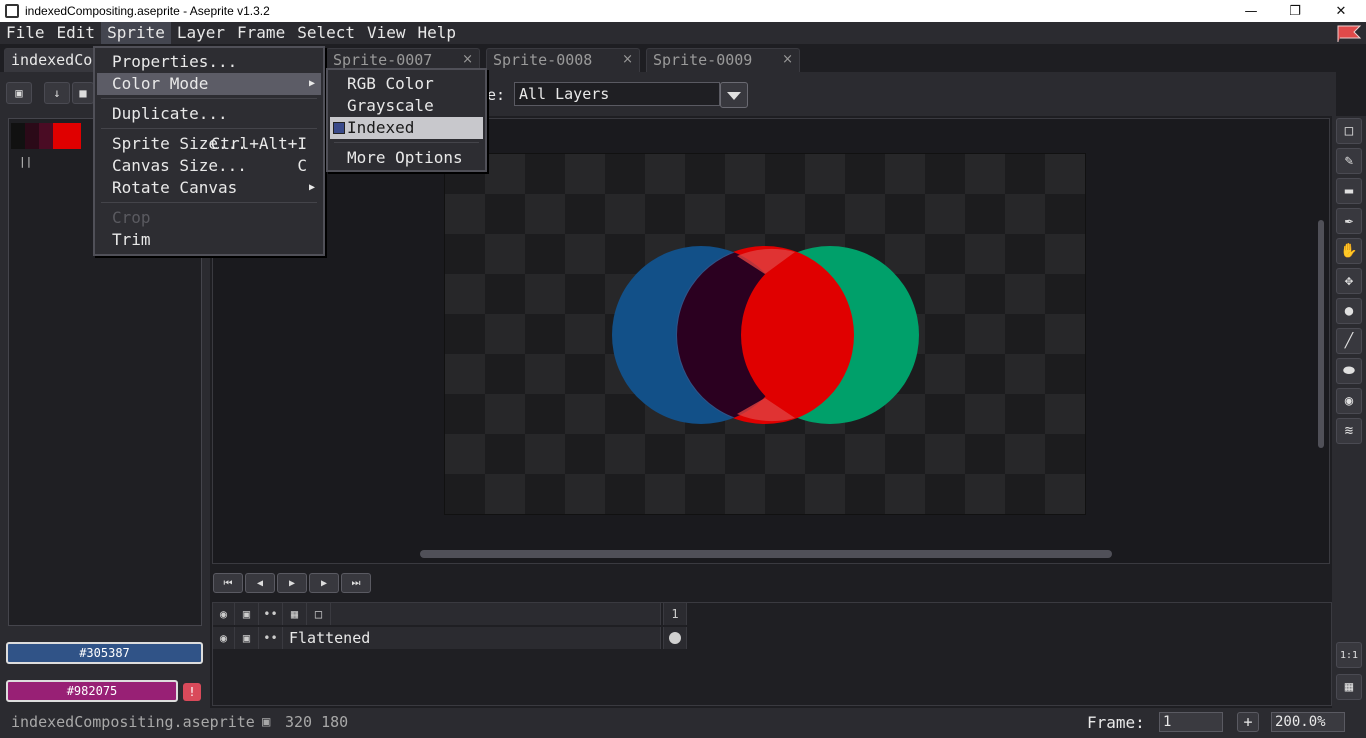  I want to click on contour-icon: ◉, so click(1349, 401).